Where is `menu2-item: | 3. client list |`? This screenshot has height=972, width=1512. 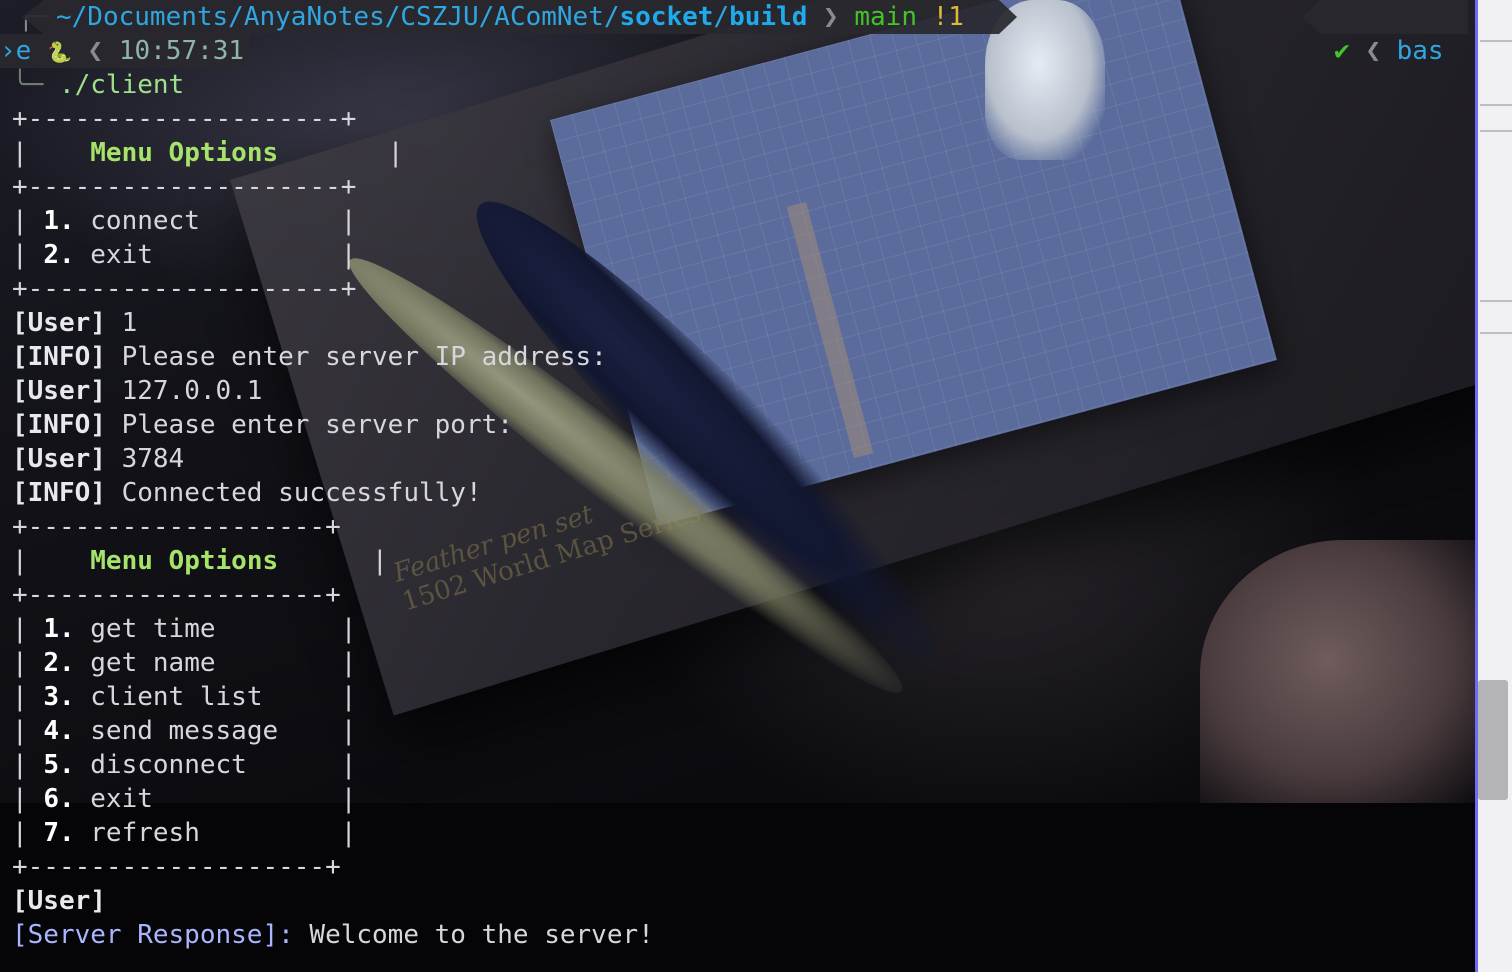 menu2-item: | 3. client list | is located at coordinates (184, 697).